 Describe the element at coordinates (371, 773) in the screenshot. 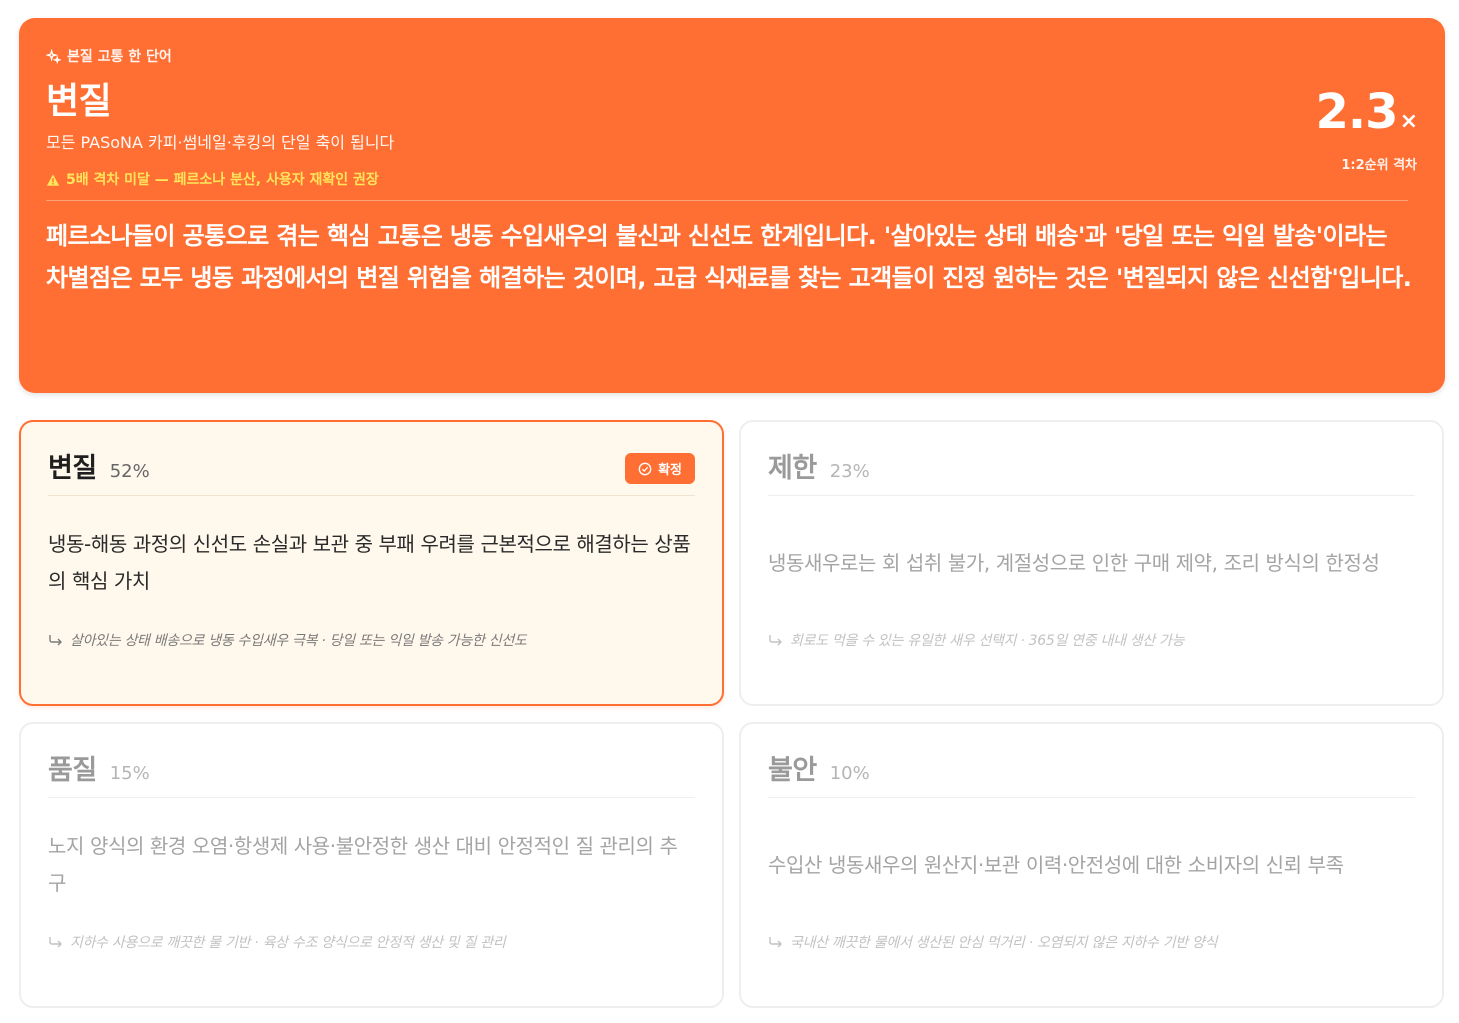

I see `card-header: 품질 15%` at that location.